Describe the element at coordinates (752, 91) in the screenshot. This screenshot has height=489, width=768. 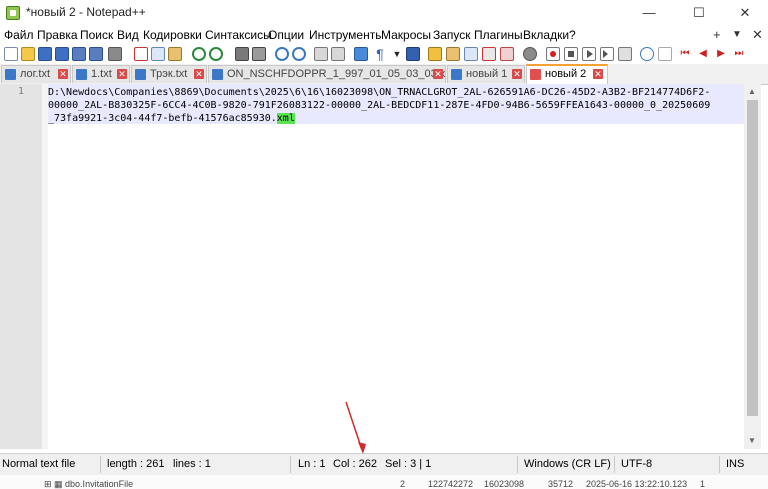
I see `scroll-up-icon: ▲` at that location.